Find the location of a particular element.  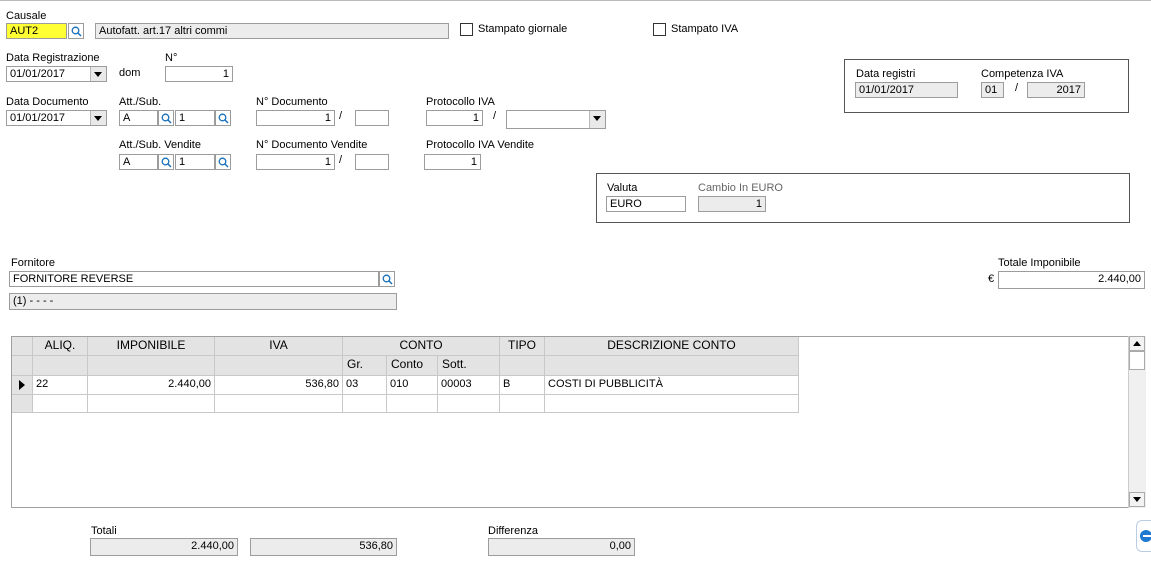

iva-cell-empty is located at coordinates (279, 404).